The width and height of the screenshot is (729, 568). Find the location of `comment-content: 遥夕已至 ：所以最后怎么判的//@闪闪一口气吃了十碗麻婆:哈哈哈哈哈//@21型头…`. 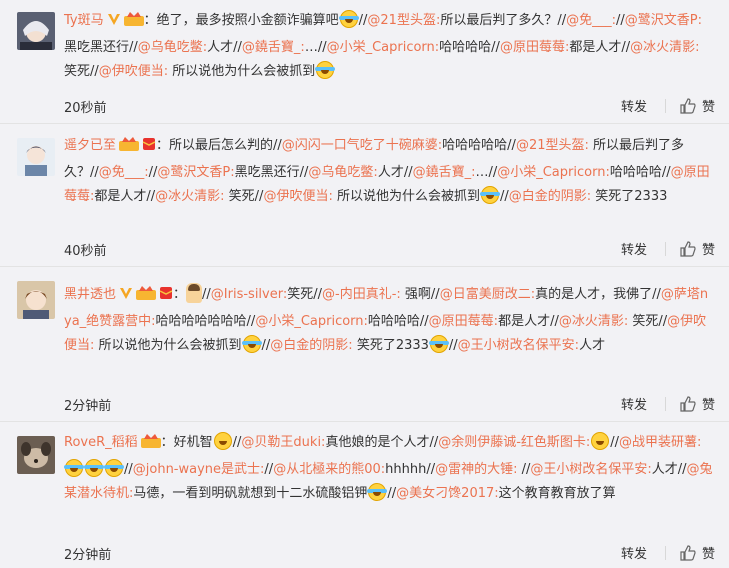

comment-content: 遥夕已至 ：所以最后怎么判的//@闪闪一口气吃了十碗麻婆:哈哈哈哈哈//@21型头… is located at coordinates (389, 172).